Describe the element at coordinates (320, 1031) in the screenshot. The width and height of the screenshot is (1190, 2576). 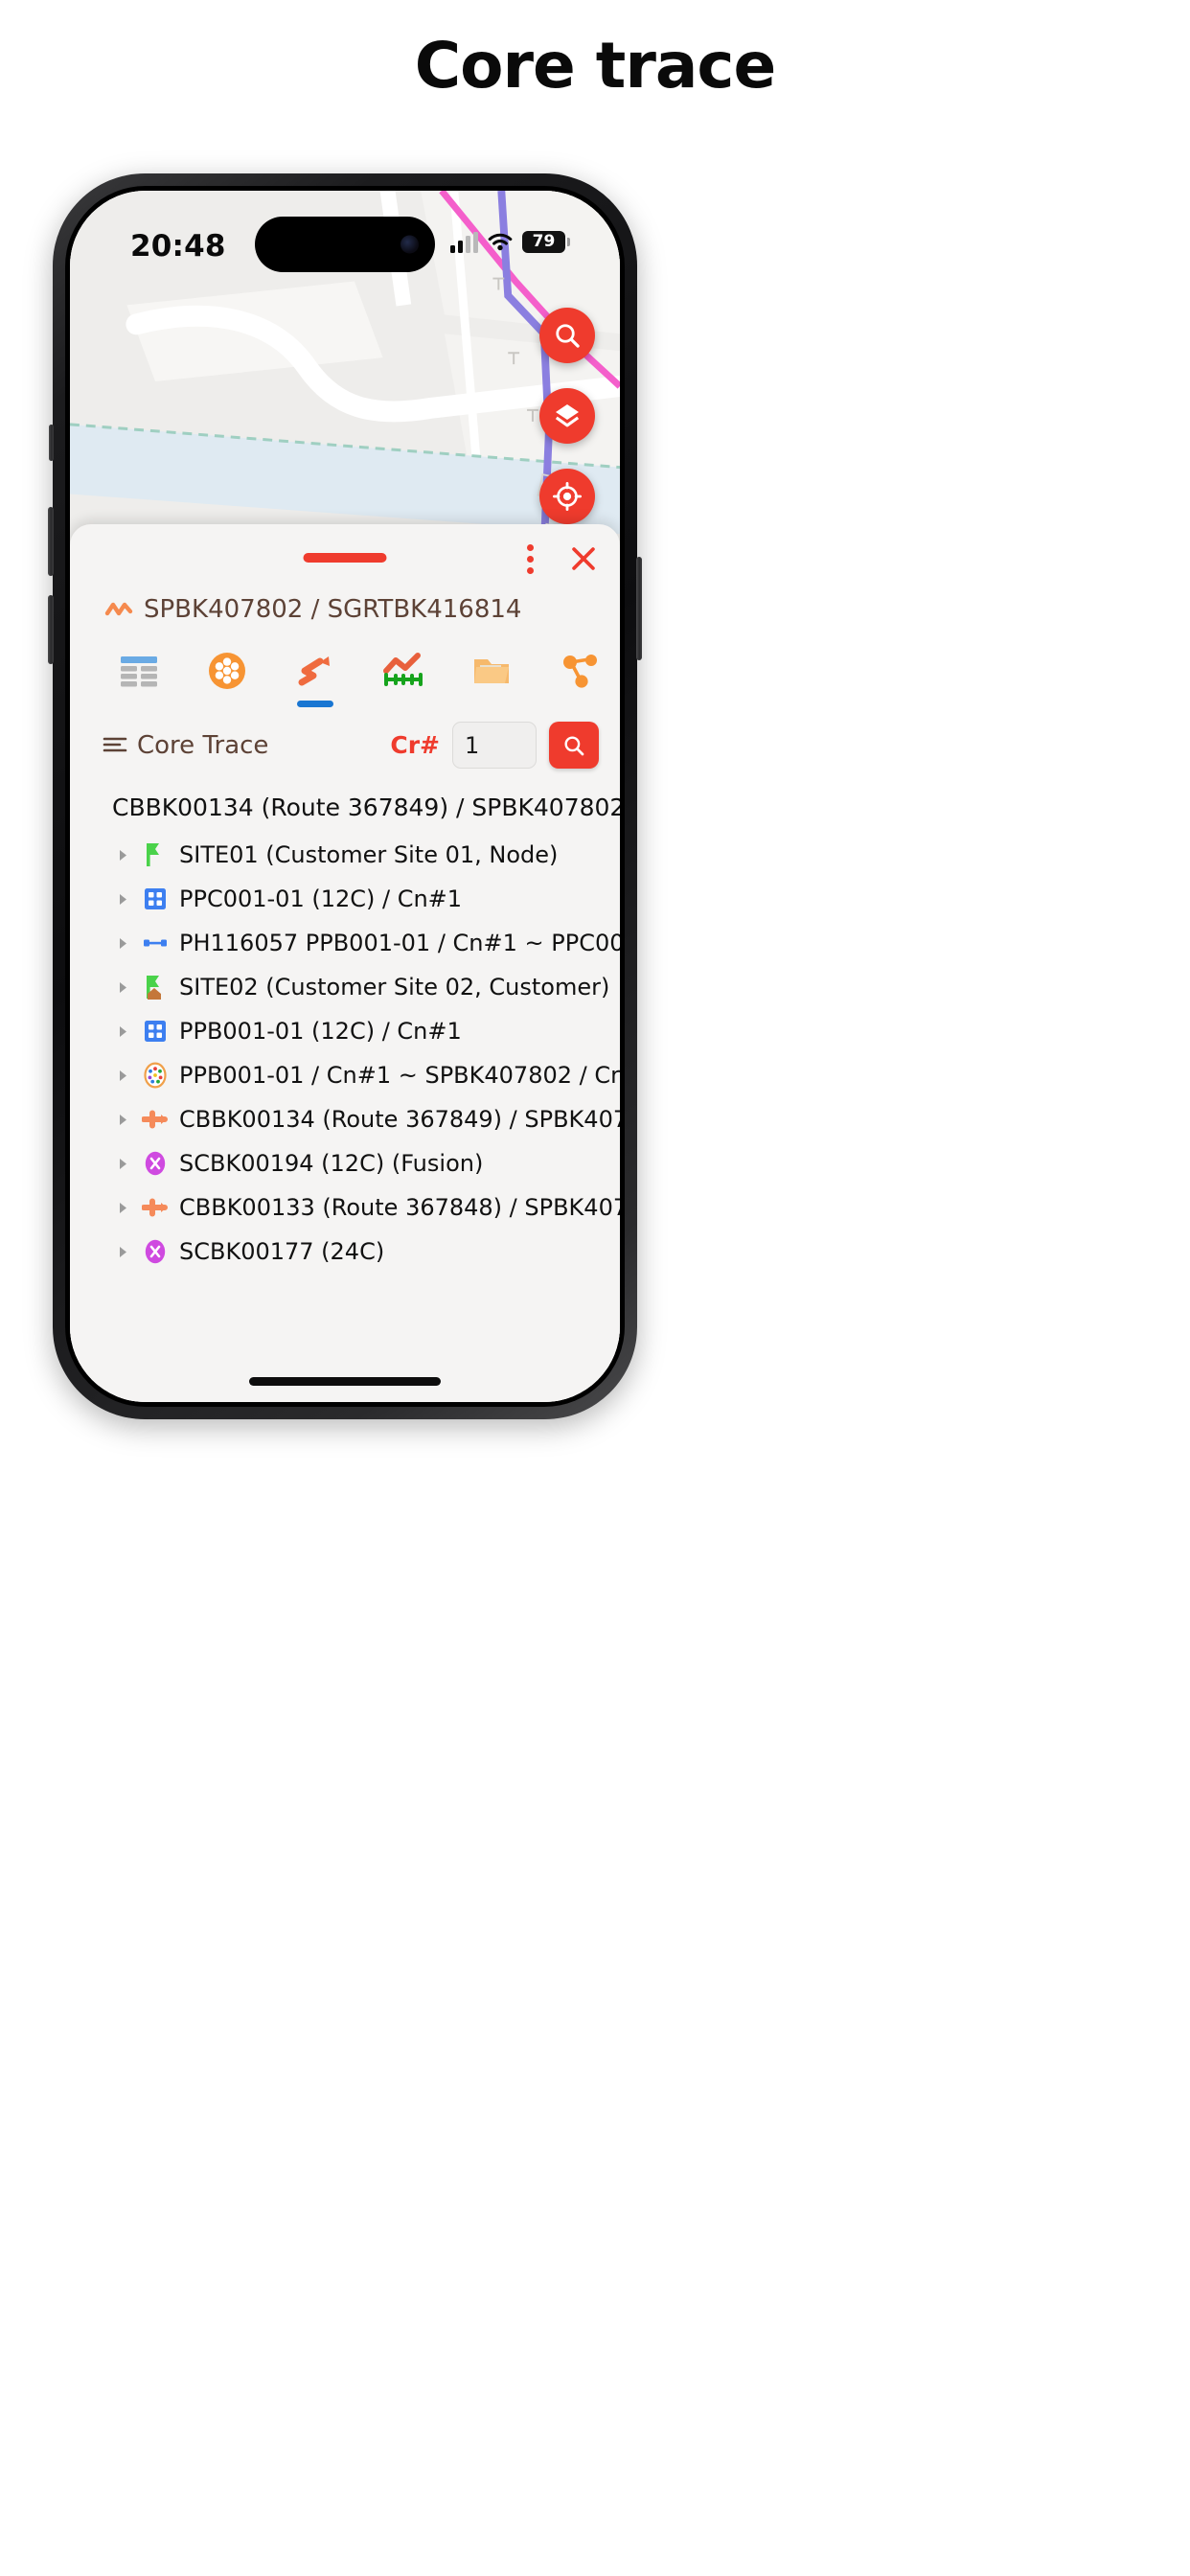
I see `list-item-label: PPB001-01 (12C) / Cn#1` at that location.